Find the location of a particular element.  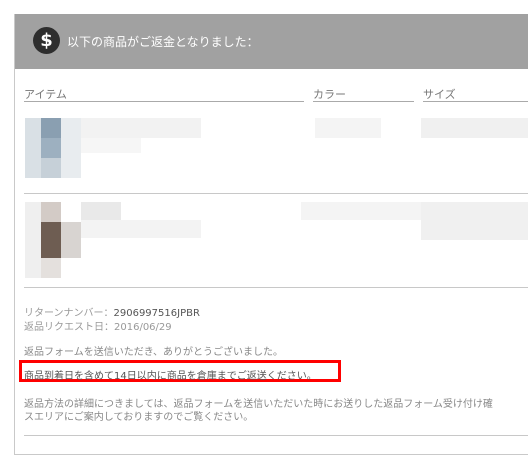

request-date-label: 返品リクエスト日： is located at coordinates (69, 327).